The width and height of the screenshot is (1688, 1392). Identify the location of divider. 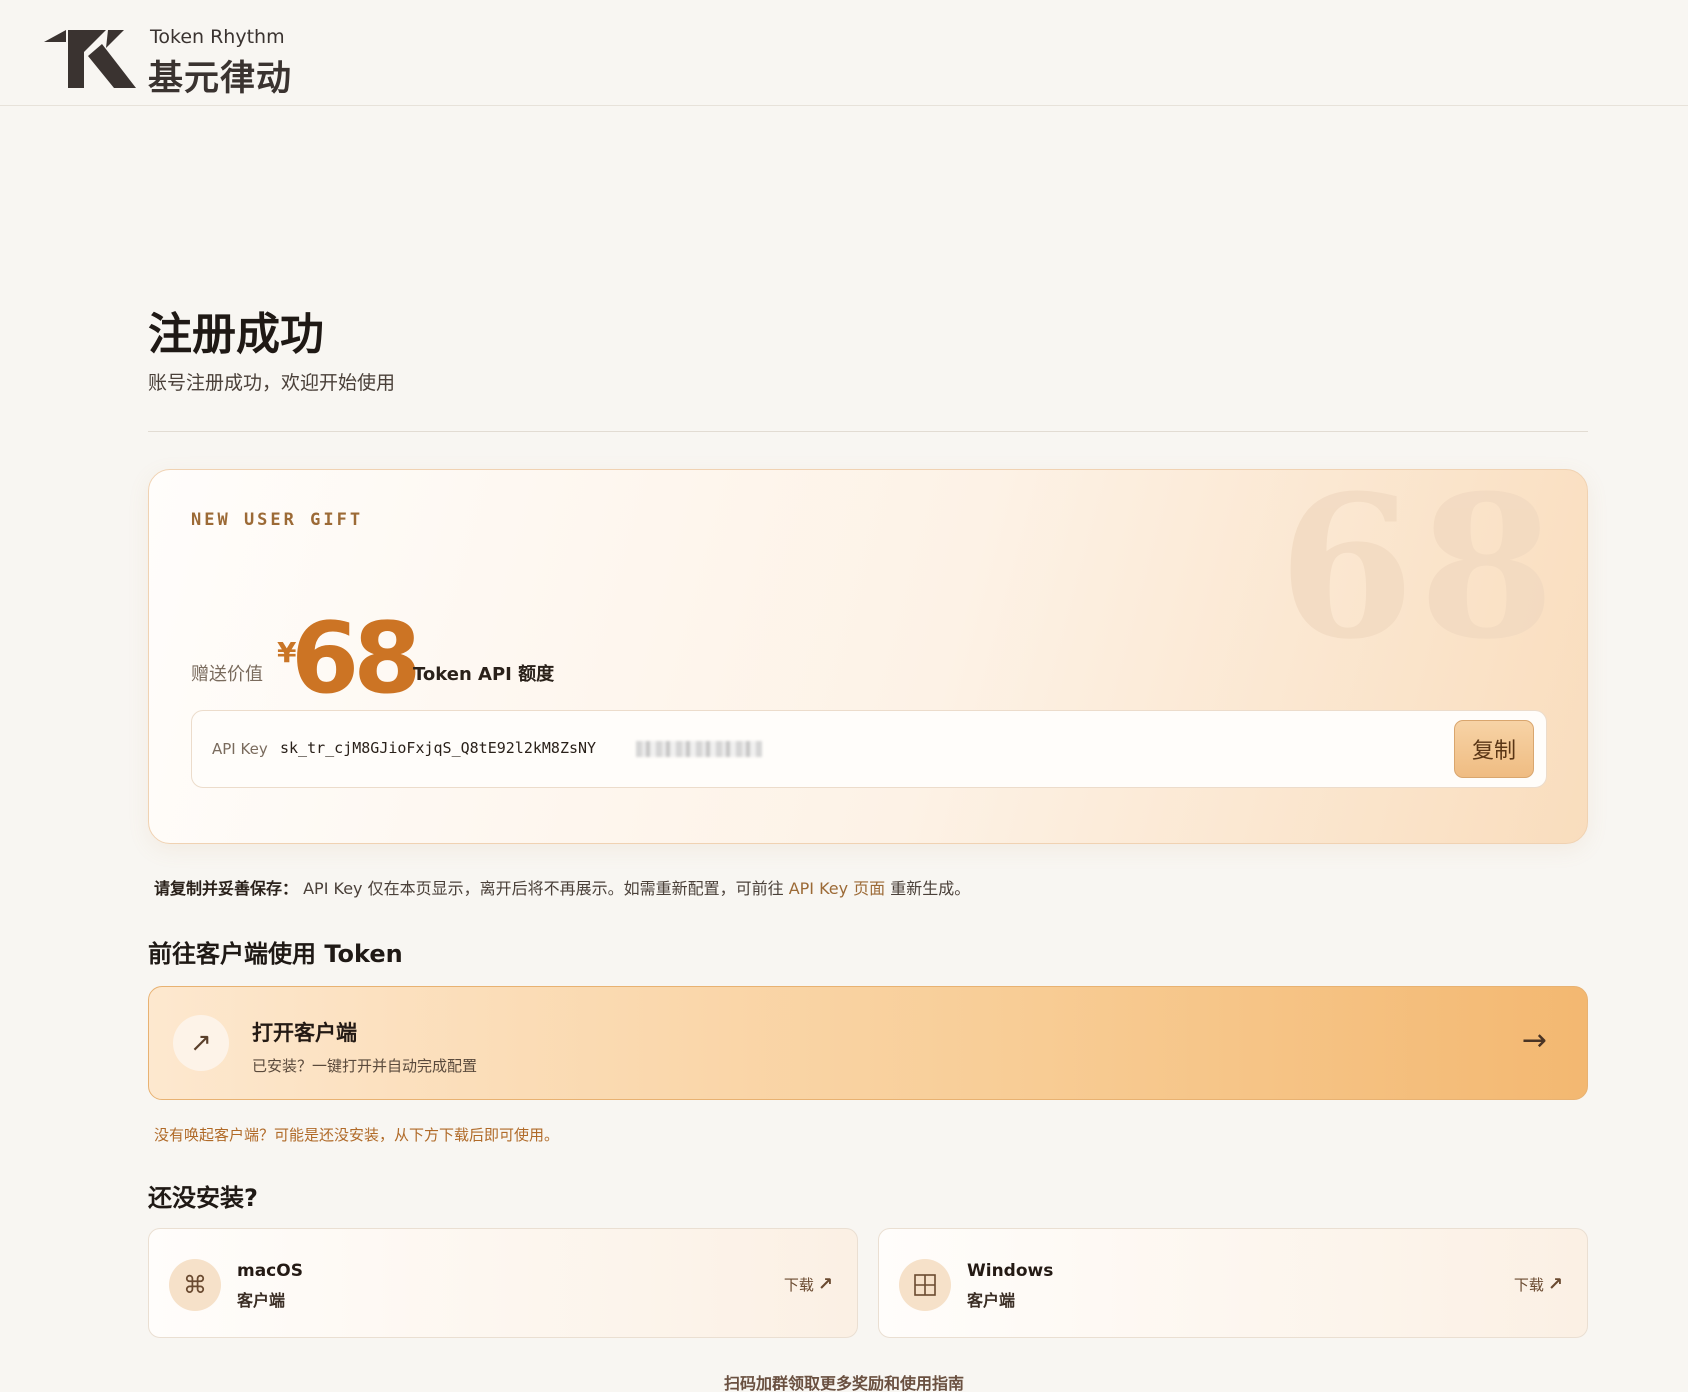
(868, 431).